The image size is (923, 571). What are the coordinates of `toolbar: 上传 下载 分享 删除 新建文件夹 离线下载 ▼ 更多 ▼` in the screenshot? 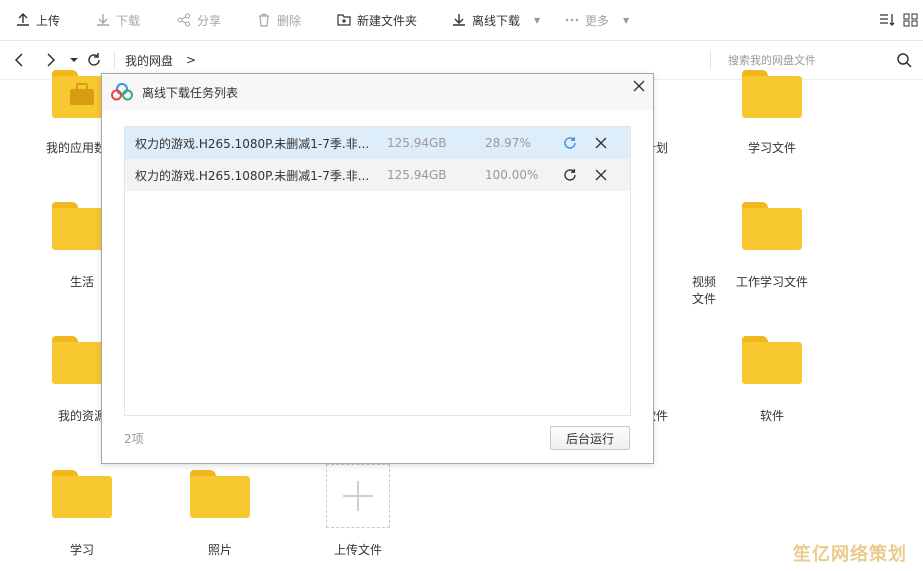 It's located at (461, 20).